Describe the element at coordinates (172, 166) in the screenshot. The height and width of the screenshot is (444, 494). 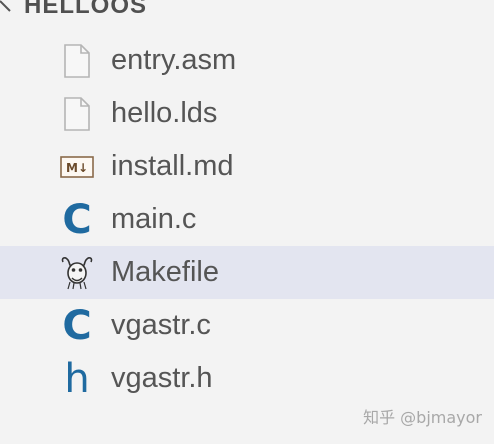
I see `file-label: install.md` at that location.